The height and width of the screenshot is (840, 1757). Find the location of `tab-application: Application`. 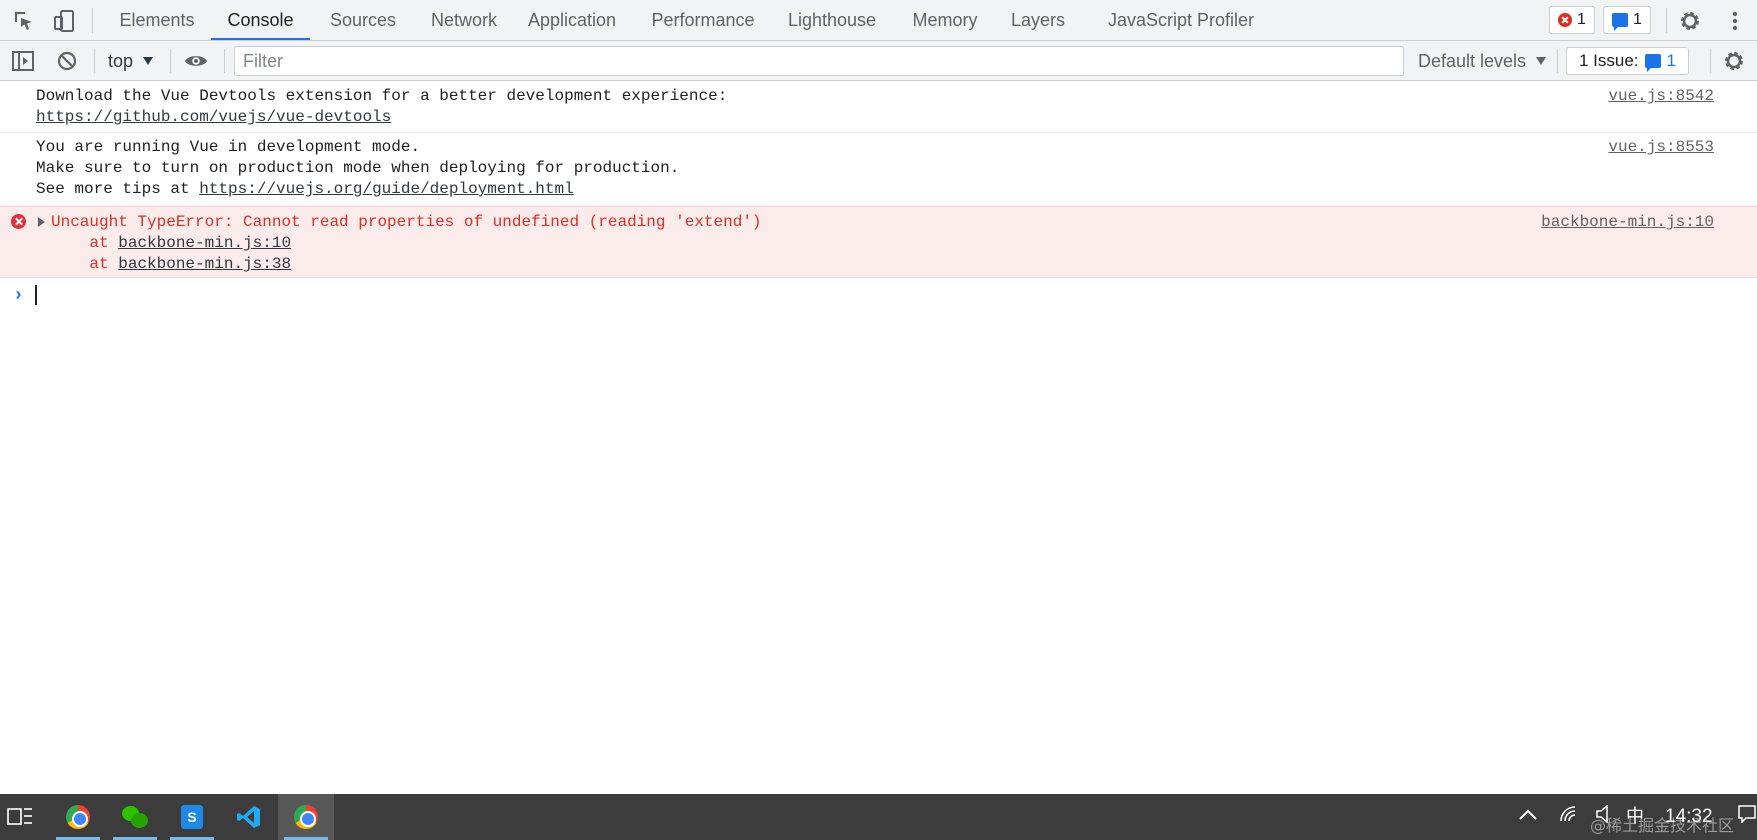

tab-application: Application is located at coordinates (572, 20).